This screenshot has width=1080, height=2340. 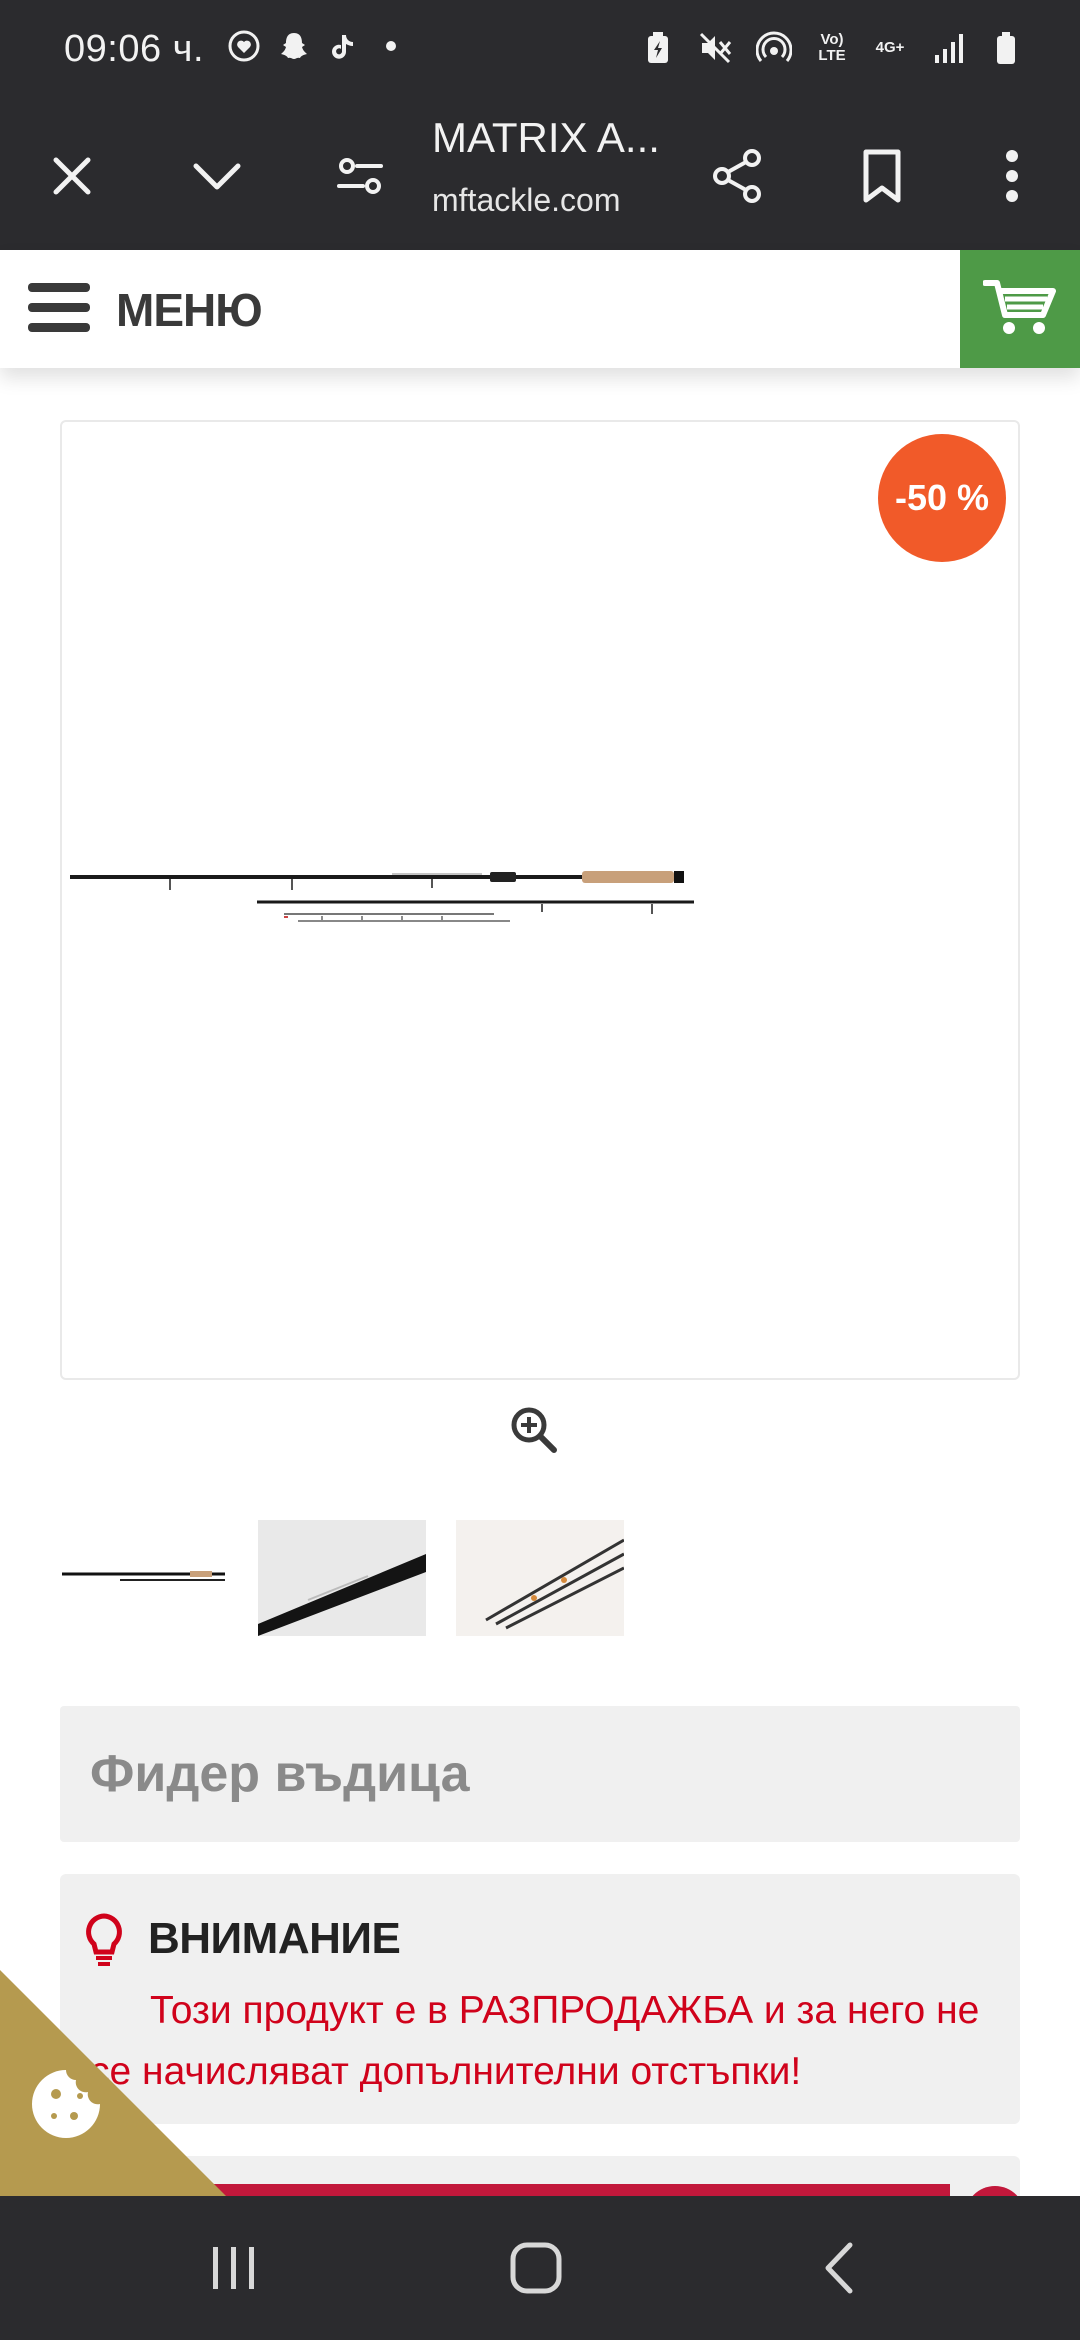 I want to click on status-right-icons: Vo) LTE 4G+, so click(x=832, y=48).